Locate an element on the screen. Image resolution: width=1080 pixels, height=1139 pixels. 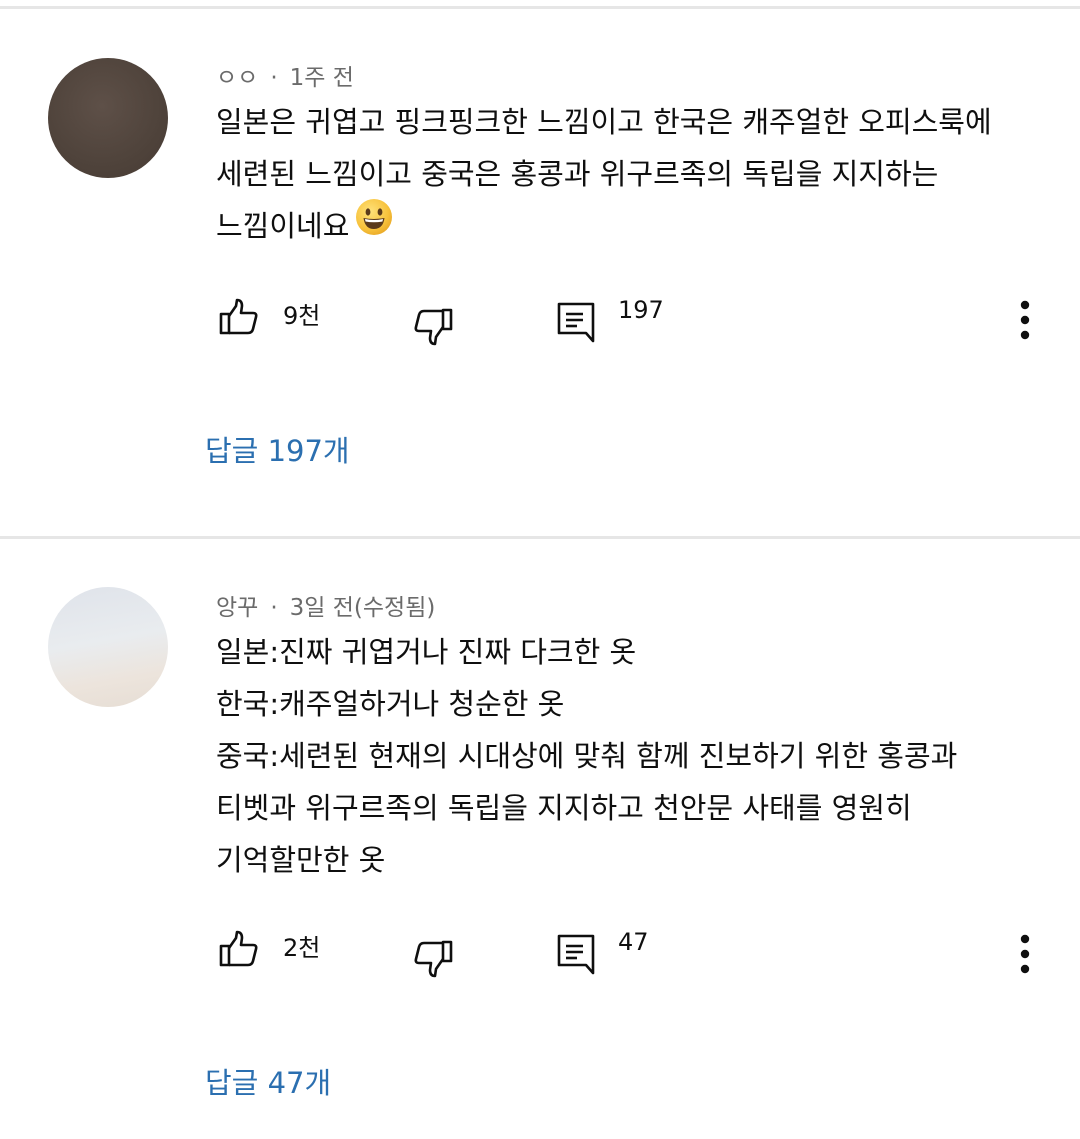
reply-count: 47 is located at coordinates (633, 942).